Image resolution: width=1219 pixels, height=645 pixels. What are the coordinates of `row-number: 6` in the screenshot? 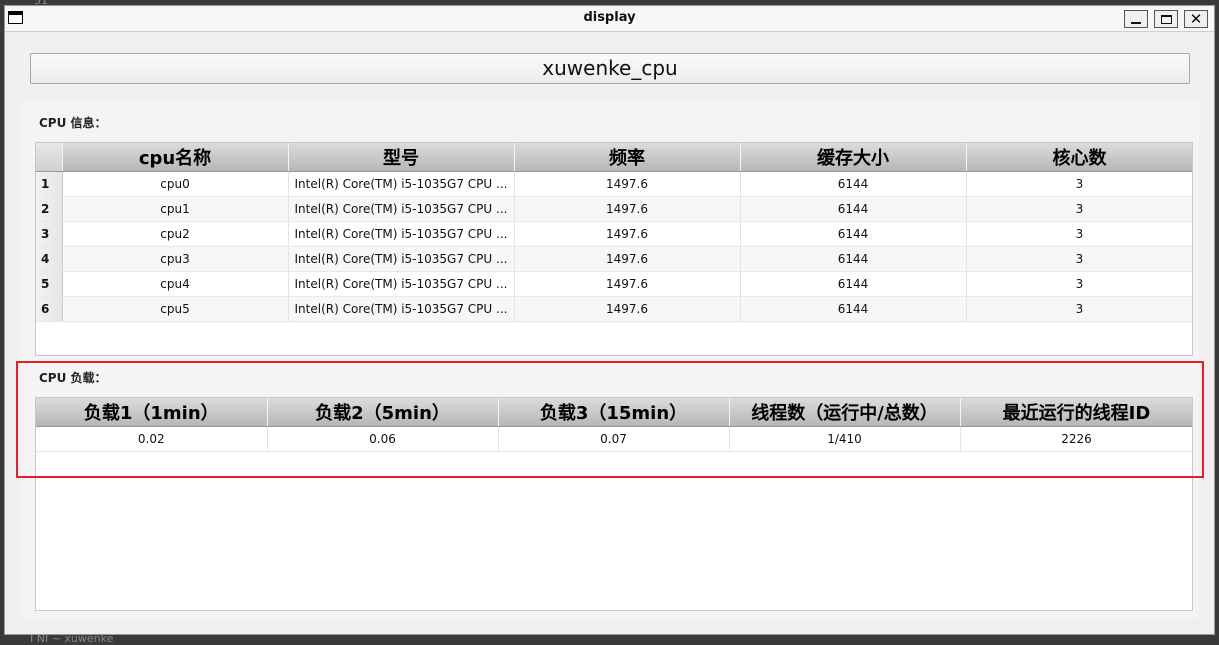 It's located at (49, 309).